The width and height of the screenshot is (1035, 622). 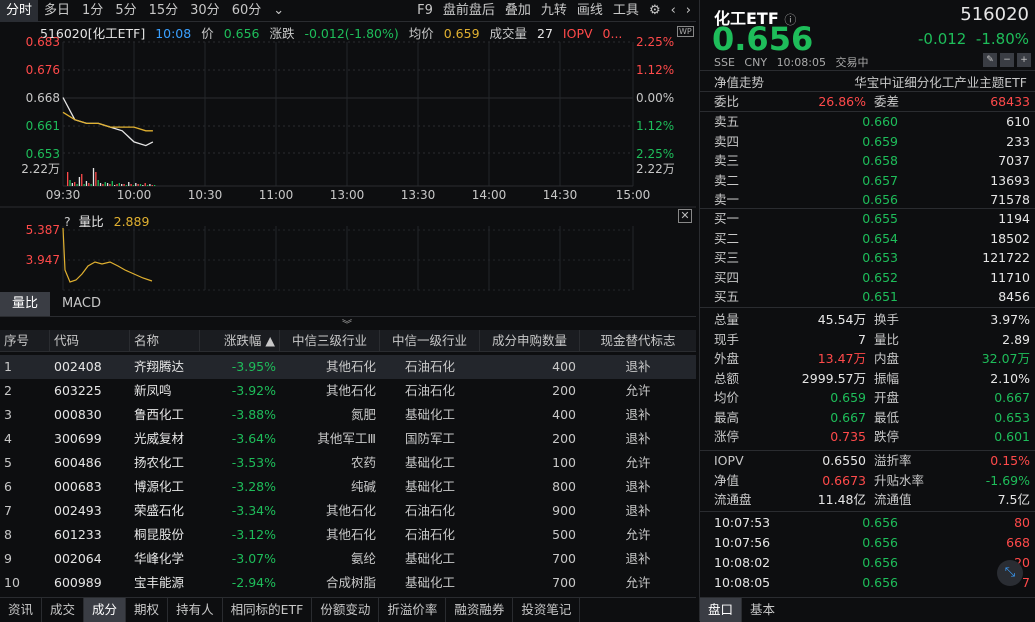 I want to click on ask-row: 卖五 0.660 610, so click(x=867, y=122).